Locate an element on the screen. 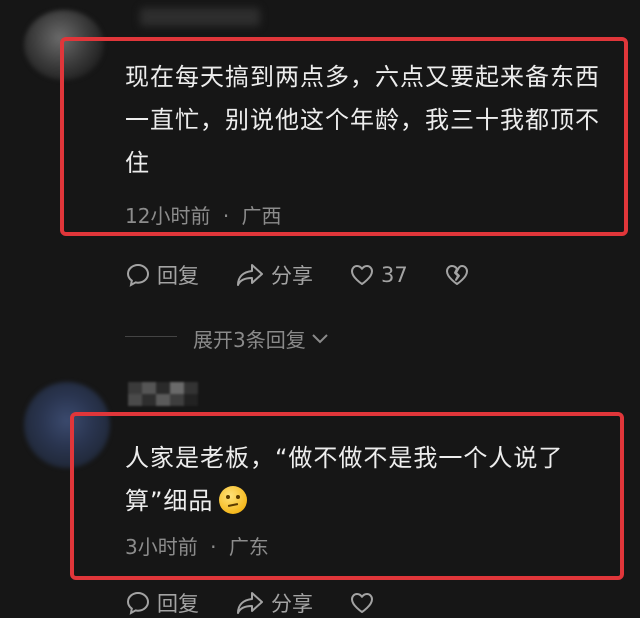 Image resolution: width=640 pixels, height=618 pixels. comment-line: 现在每天搞到两点多，六点又要起来备东西 is located at coordinates (362, 77).